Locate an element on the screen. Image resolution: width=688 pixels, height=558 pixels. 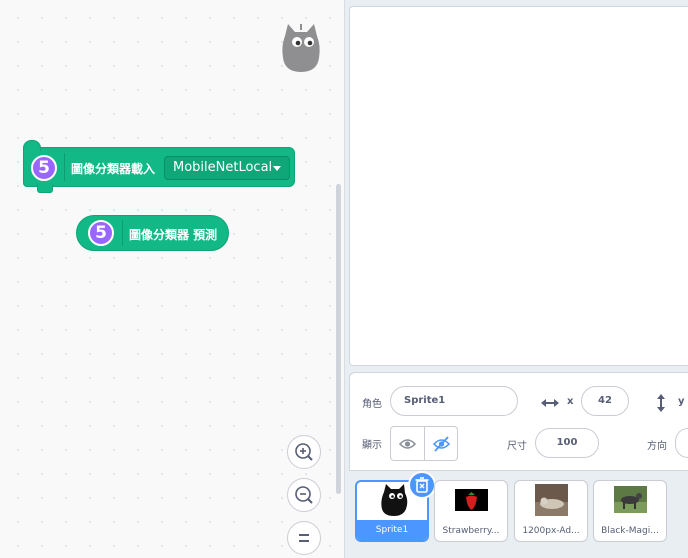
image-classifier-predict-block: 5 圖像分類器 預測 is located at coordinates (152, 233).